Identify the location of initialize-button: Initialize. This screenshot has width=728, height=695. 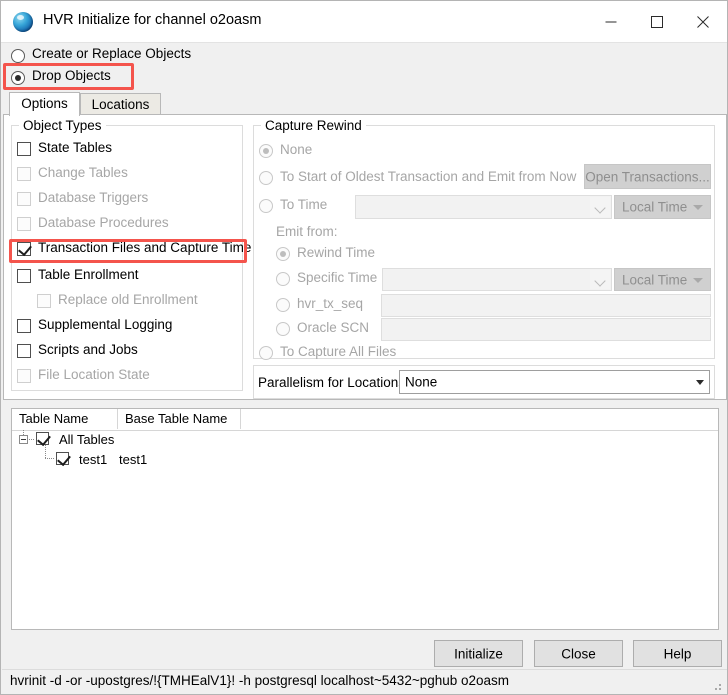
(478, 653).